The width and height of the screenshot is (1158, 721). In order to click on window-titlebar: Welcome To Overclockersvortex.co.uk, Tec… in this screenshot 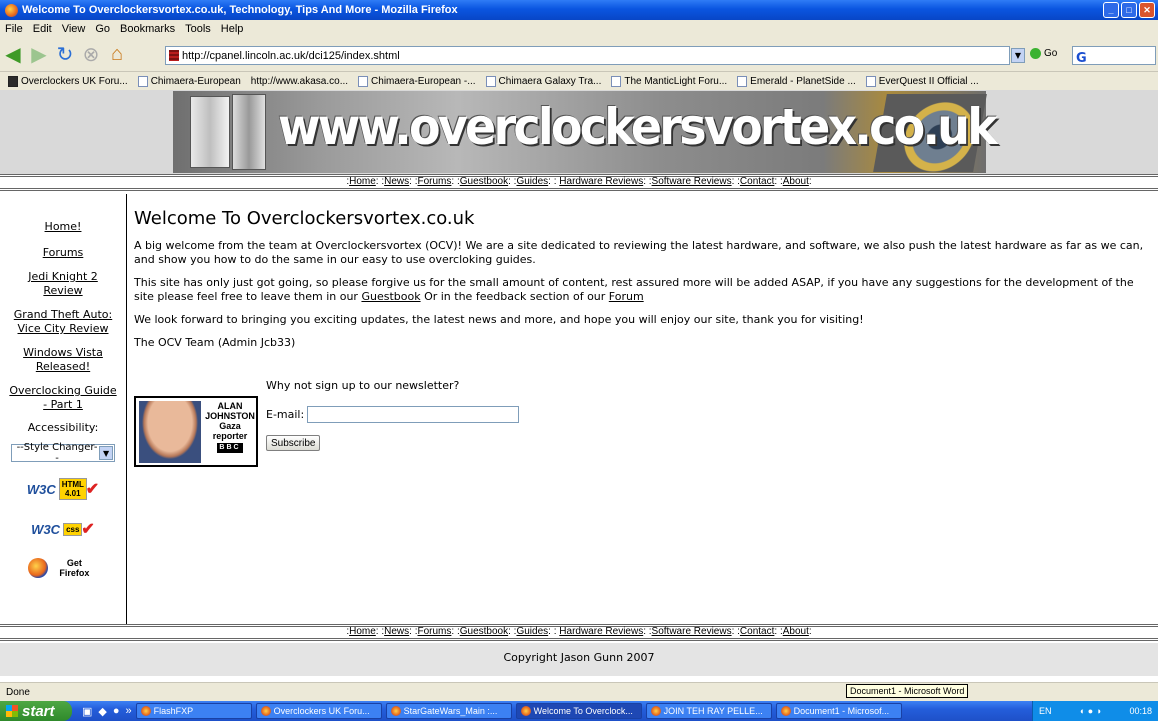, I will do `click(579, 10)`.